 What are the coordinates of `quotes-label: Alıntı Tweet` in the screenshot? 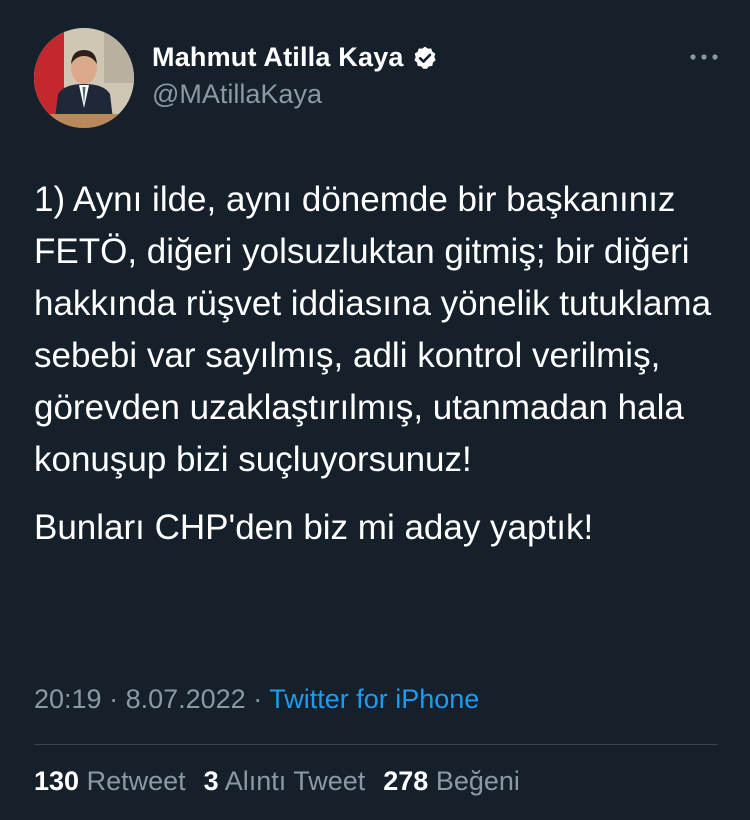 It's located at (295, 781).